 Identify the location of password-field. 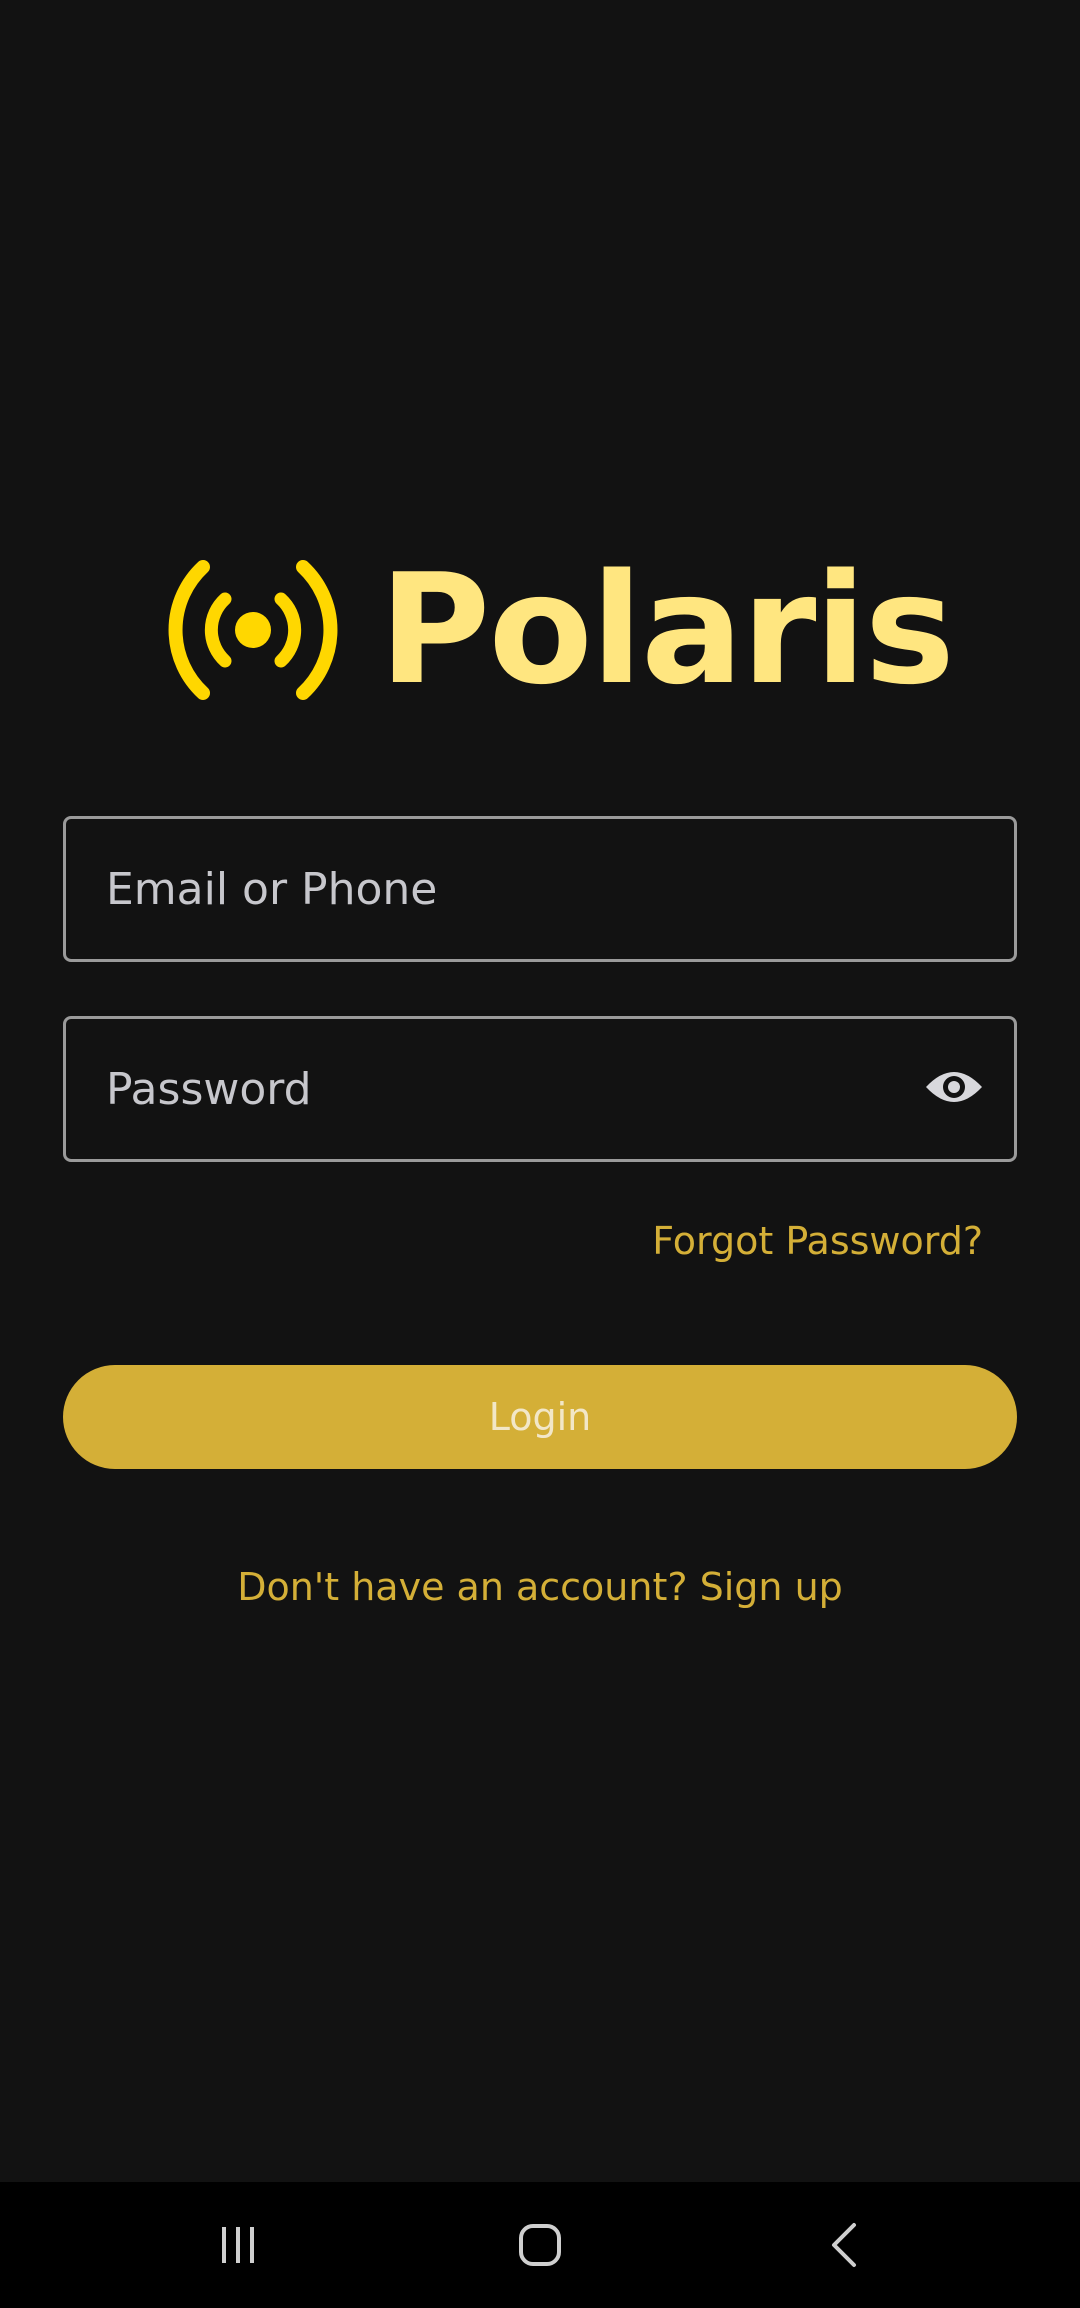
(540, 1089).